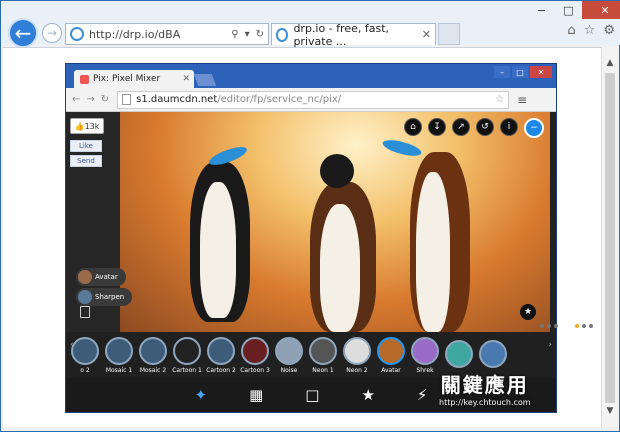 Image resolution: width=620 pixels, height=432 pixels. What do you see at coordinates (85, 277) in the screenshot?
I see `avatar-thumb` at bounding box center [85, 277].